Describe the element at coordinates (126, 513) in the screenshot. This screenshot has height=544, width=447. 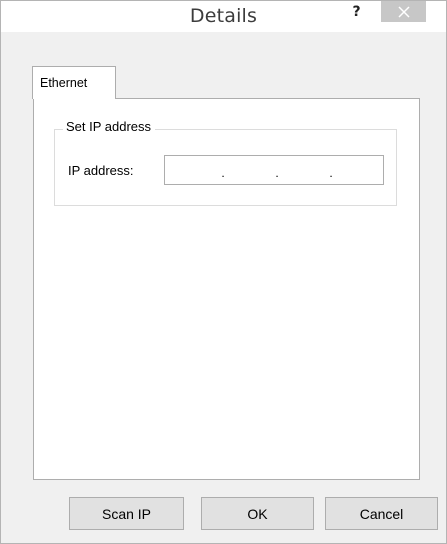
I see `scan-ip-button: Scan IP` at that location.